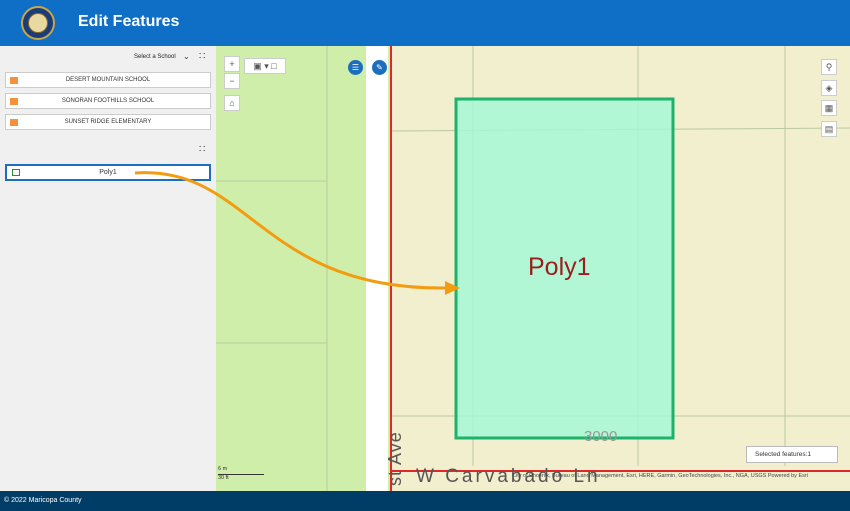  What do you see at coordinates (425, 23) in the screenshot?
I see `app-header: Edit Features` at bounding box center [425, 23].